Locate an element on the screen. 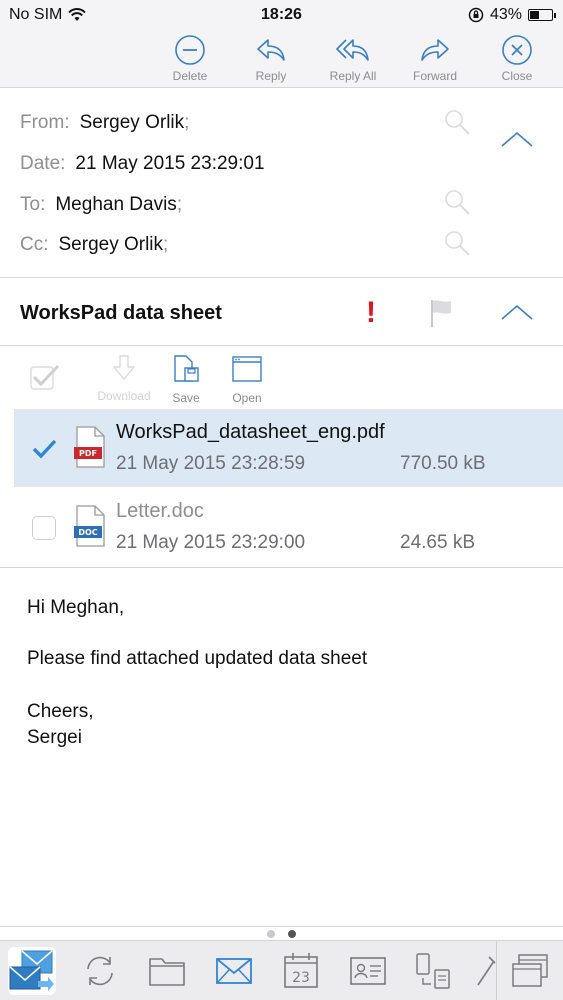 Image resolution: width=563 pixels, height=1000 pixels. calendar-day: 23 is located at coordinates (301, 978).